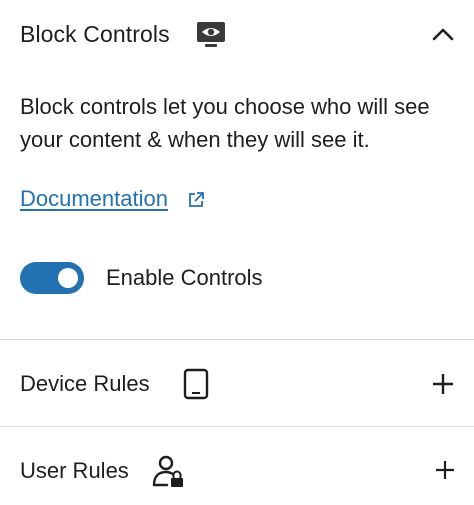 This screenshot has width=474, height=505. Describe the element at coordinates (52, 278) in the screenshot. I see `enable-controls-toggle` at that location.